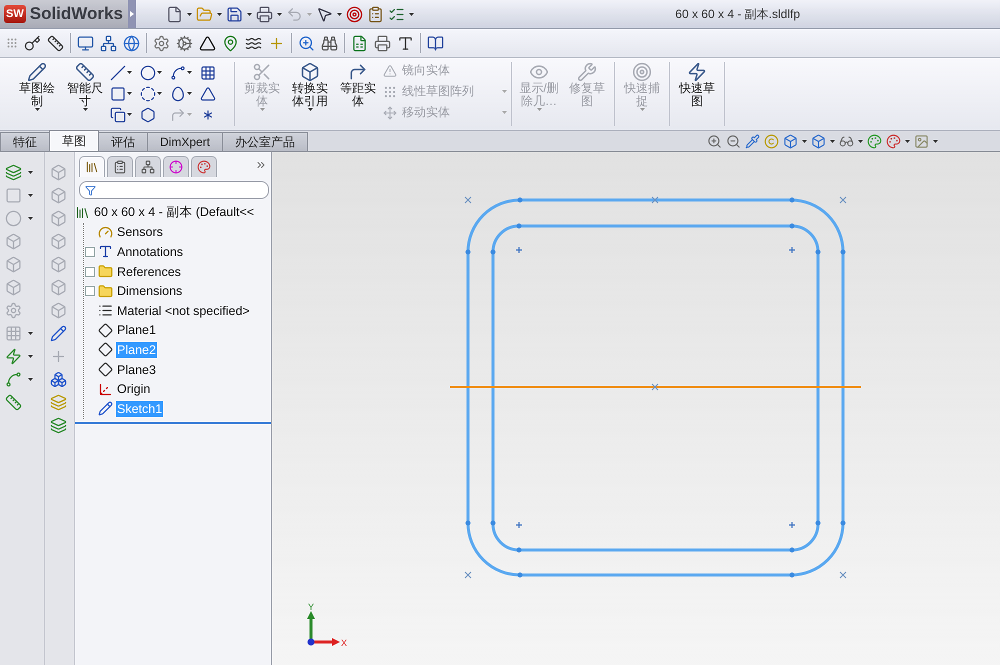  Describe the element at coordinates (132, 14) in the screenshot. I see `menu-expander` at that location.